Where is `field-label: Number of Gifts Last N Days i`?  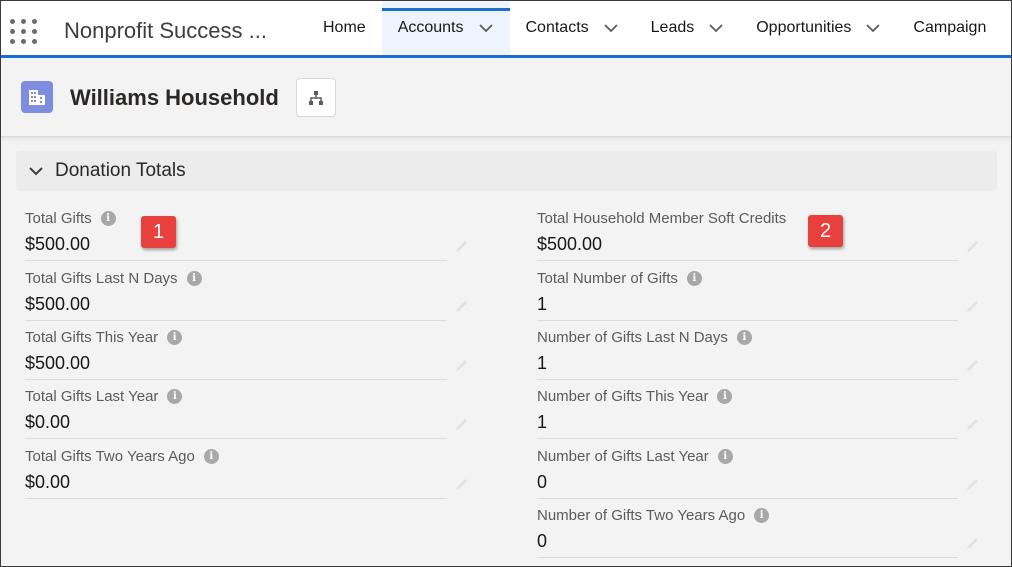
field-label: Number of Gifts Last N Days i is located at coordinates (644, 337).